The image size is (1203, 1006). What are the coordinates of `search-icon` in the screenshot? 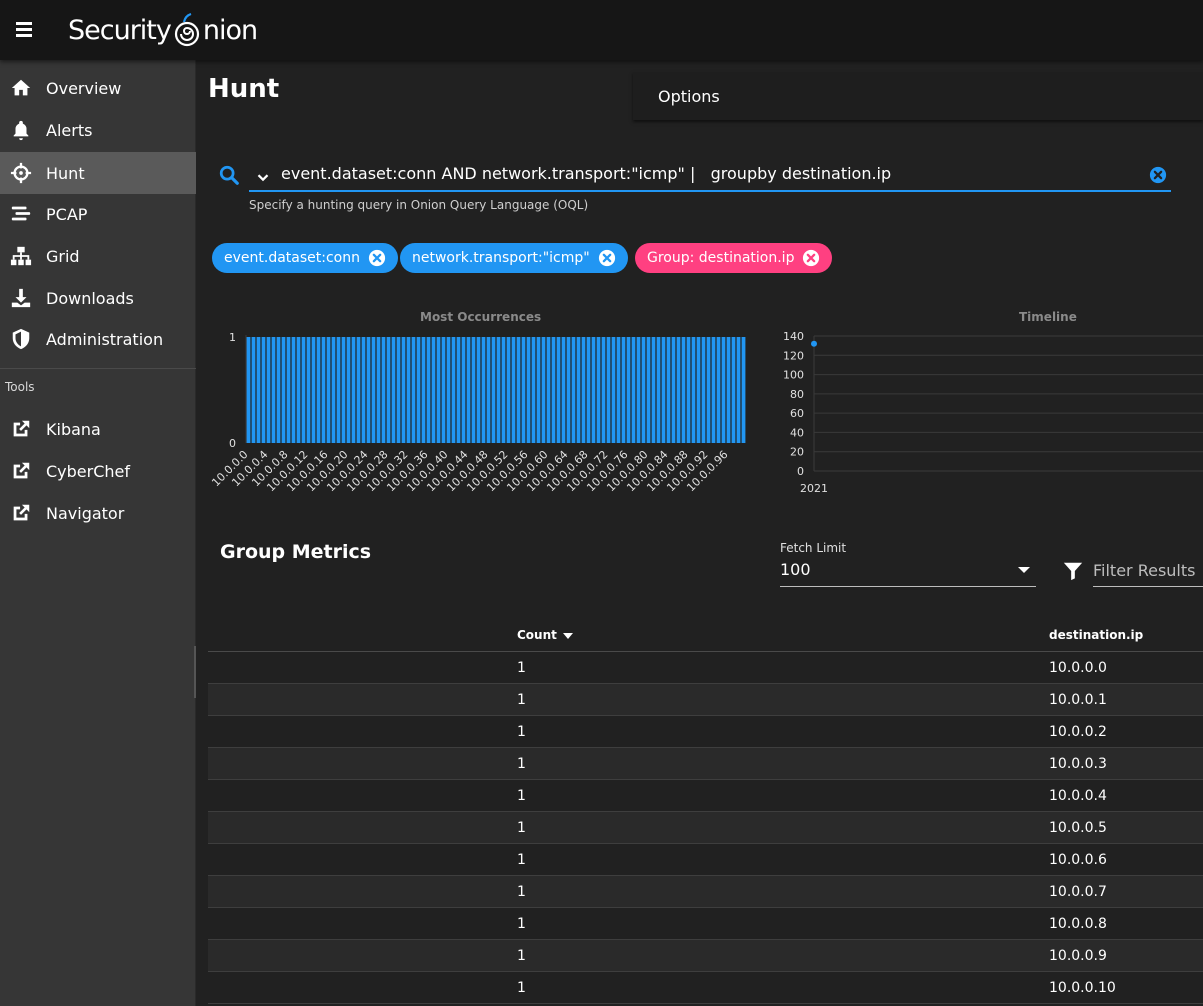 It's located at (229, 175).